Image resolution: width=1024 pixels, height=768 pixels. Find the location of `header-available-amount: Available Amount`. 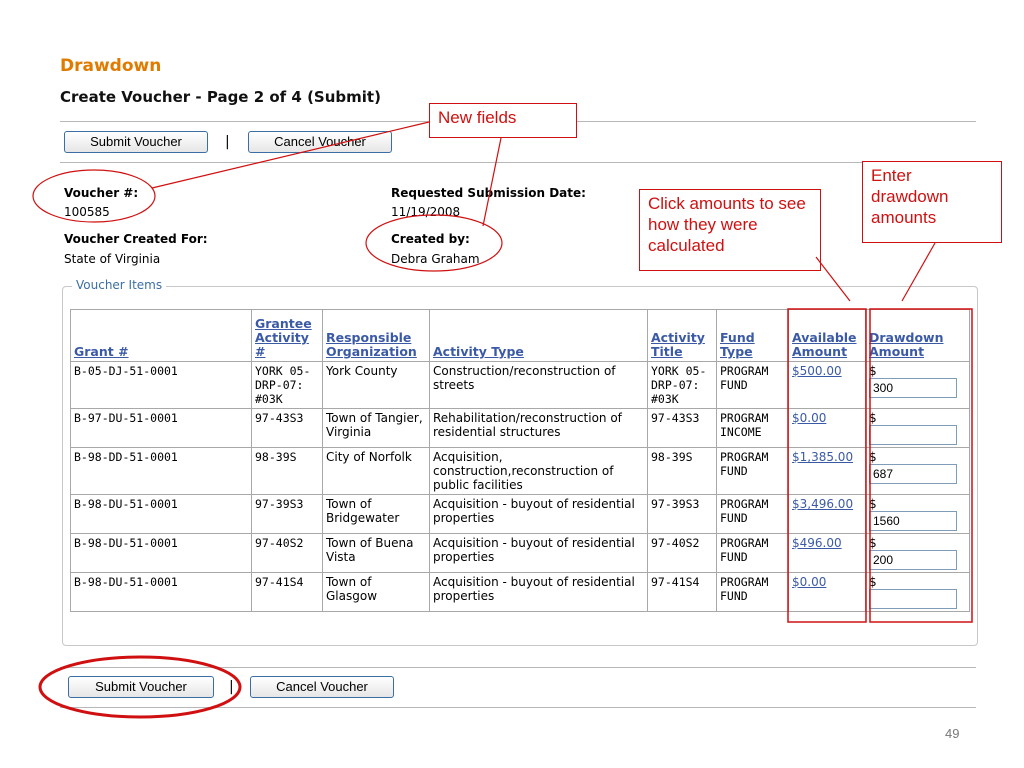

header-available-amount: Available Amount is located at coordinates (827, 335).